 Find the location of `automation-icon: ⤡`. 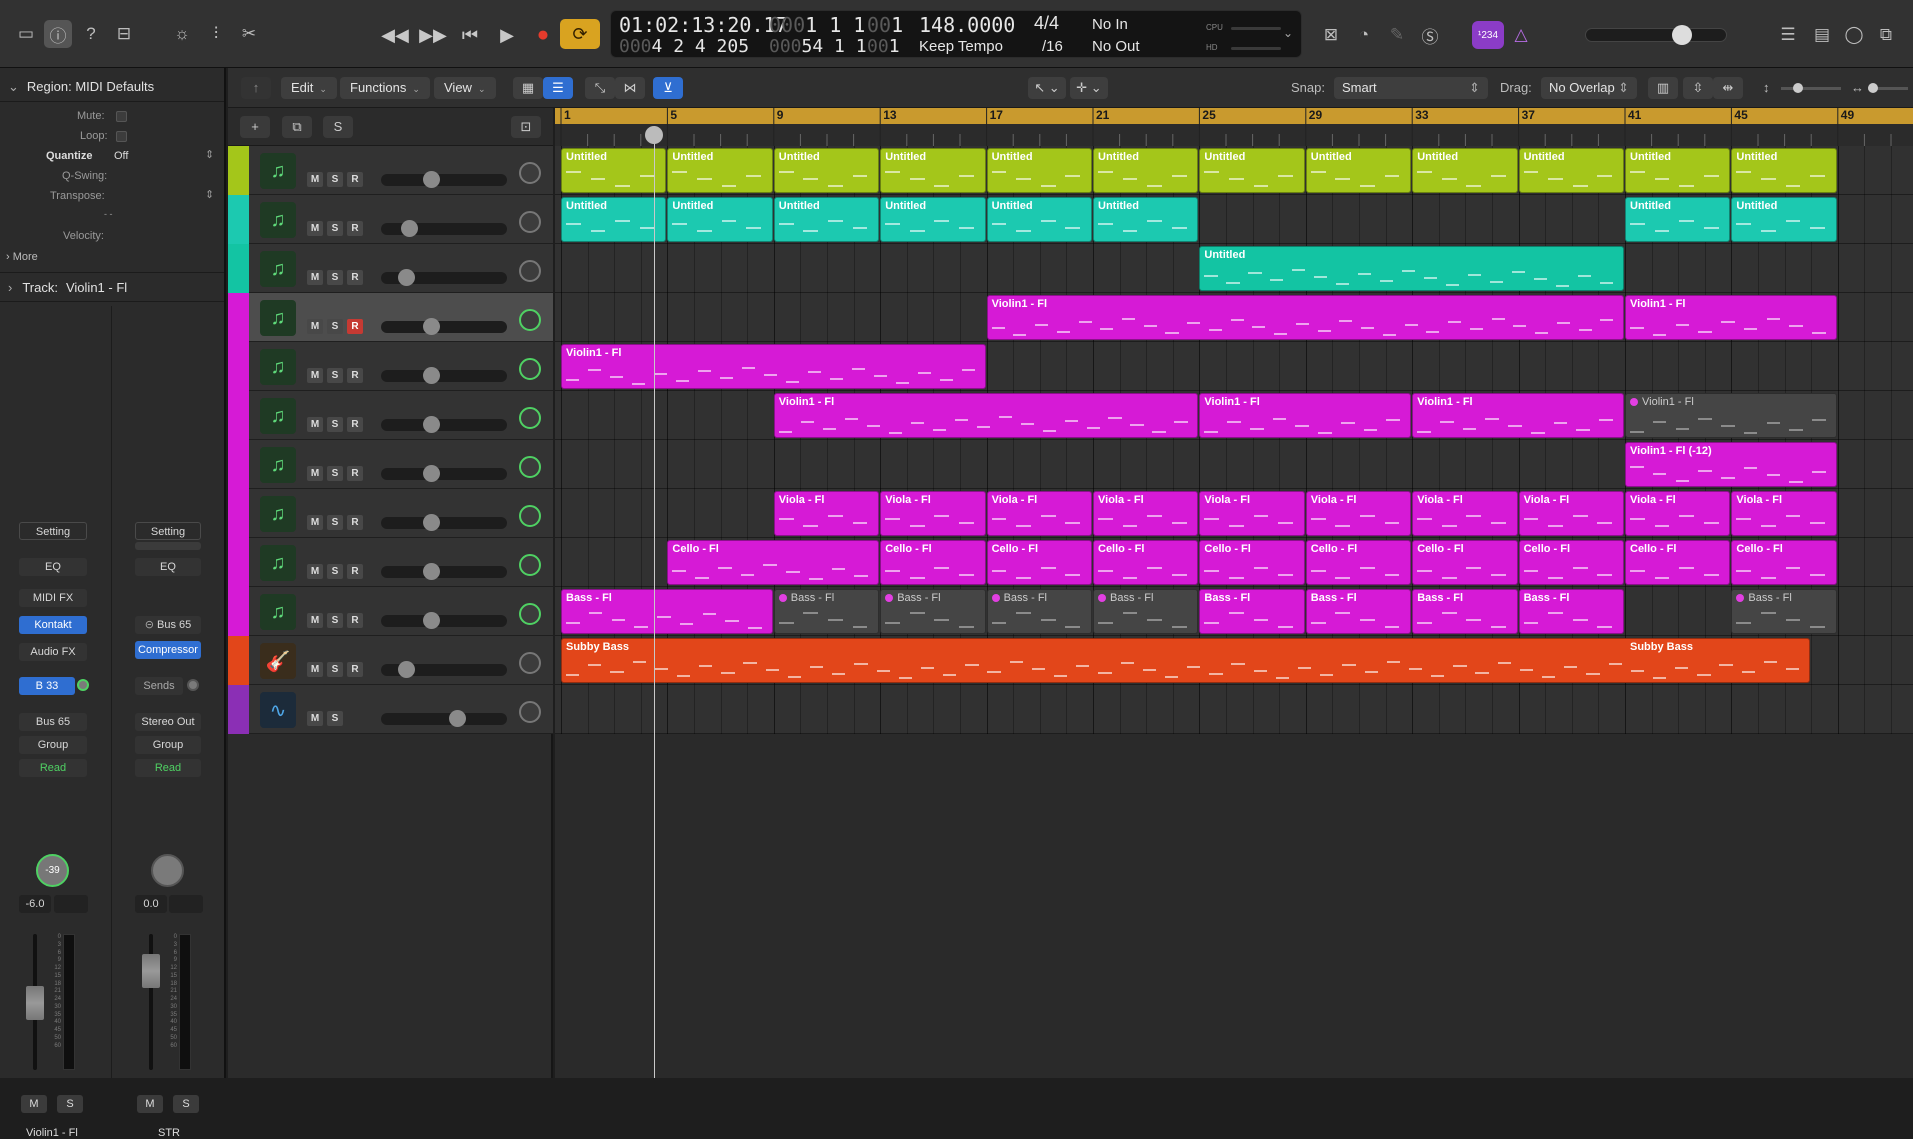

automation-icon: ⤡ is located at coordinates (600, 88).